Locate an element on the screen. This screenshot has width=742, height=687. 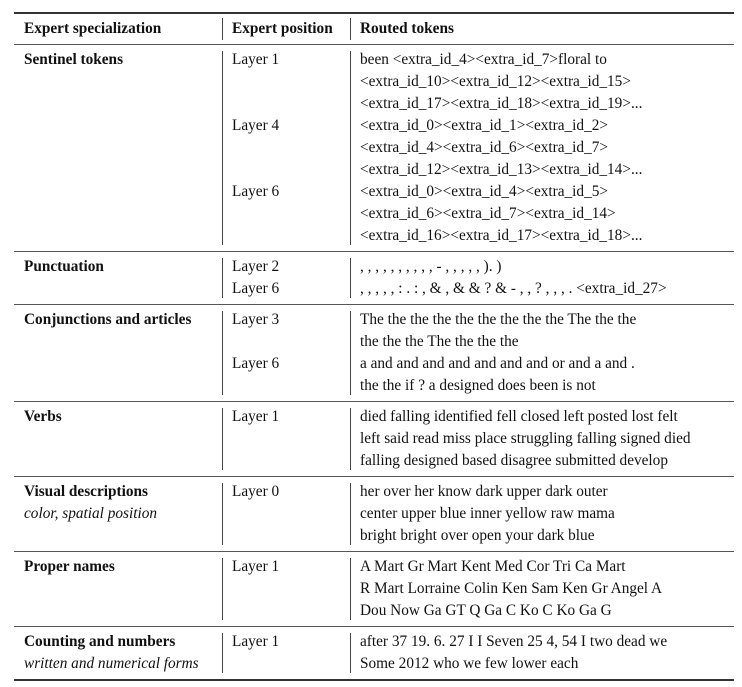
routed-token-line: Dou Now Ga GT Q Ga C Ko C Ko Ga G is located at coordinates (486, 610).